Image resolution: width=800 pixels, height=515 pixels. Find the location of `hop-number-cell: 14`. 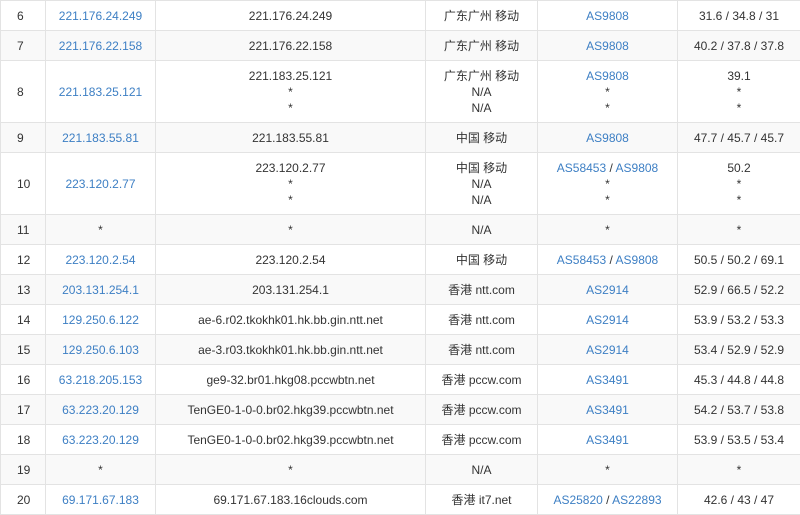

hop-number-cell: 14 is located at coordinates (23, 320).